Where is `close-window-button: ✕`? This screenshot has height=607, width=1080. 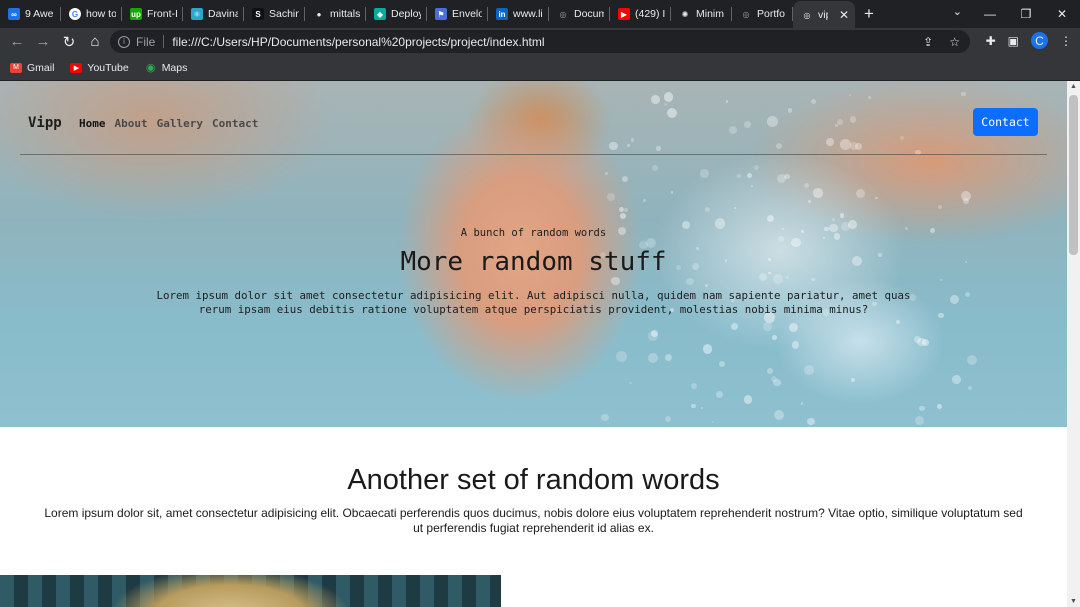
close-window-button: ✕ is located at coordinates (1062, 14).